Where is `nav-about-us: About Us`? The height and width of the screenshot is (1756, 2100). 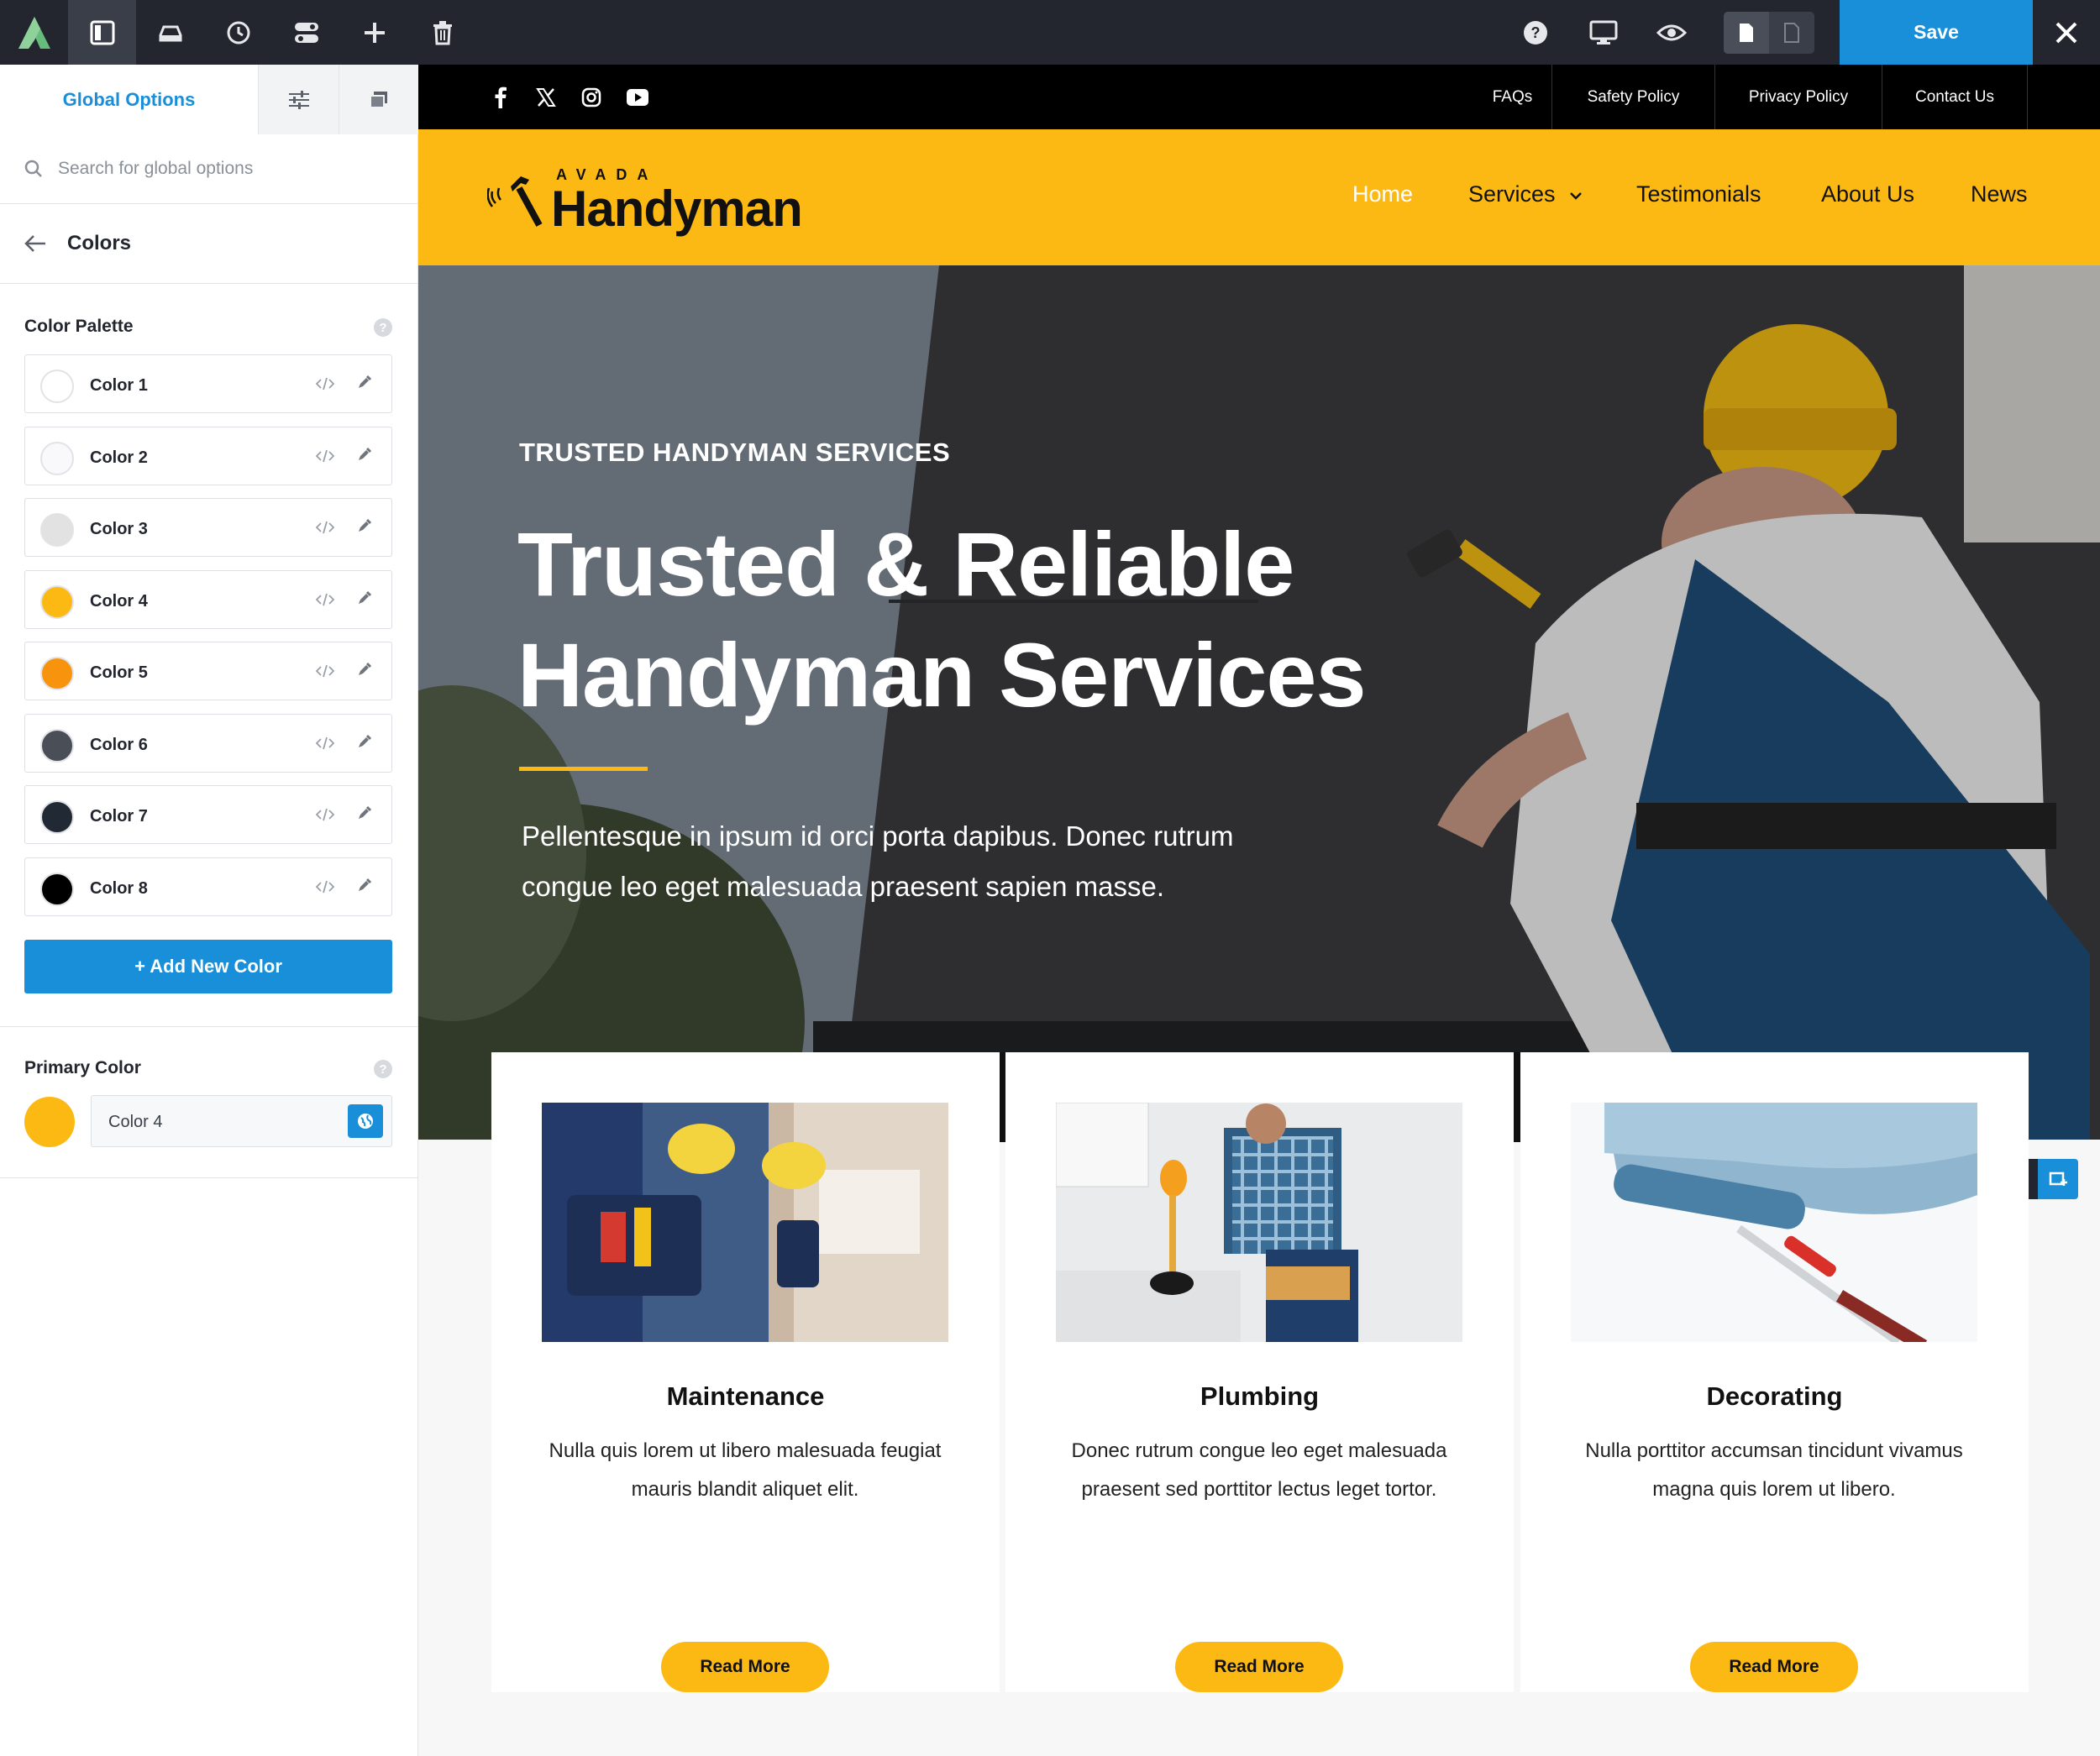 nav-about-us: About Us is located at coordinates (1867, 194).